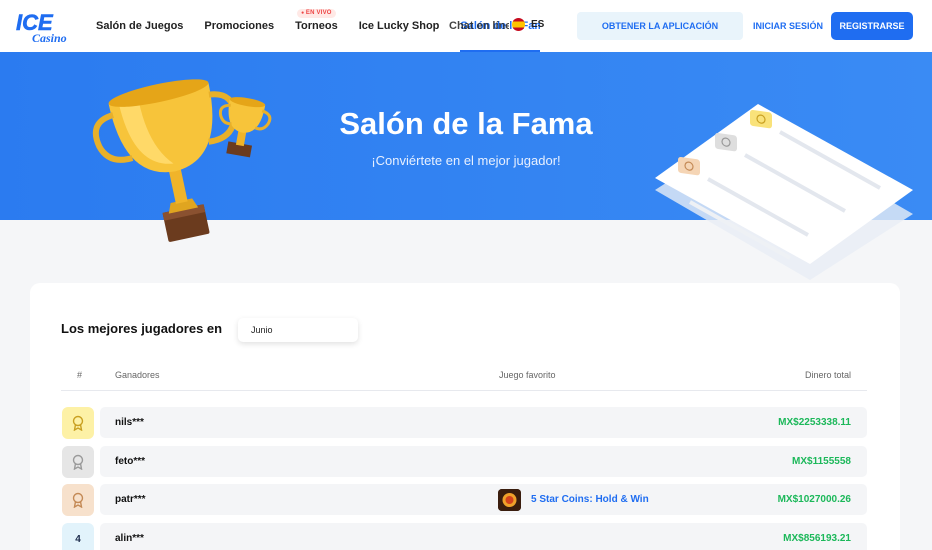 This screenshot has height=550, width=932. I want to click on month-select: Junio, so click(298, 330).